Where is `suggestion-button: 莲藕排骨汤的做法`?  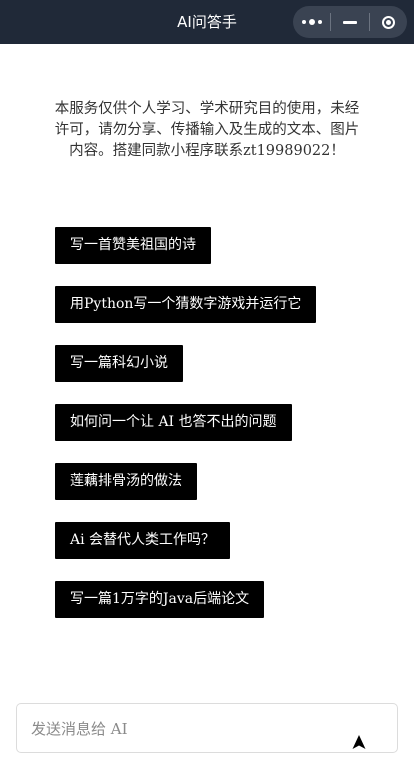
suggestion-button: 莲藕排骨汤的做法 is located at coordinates (126, 481).